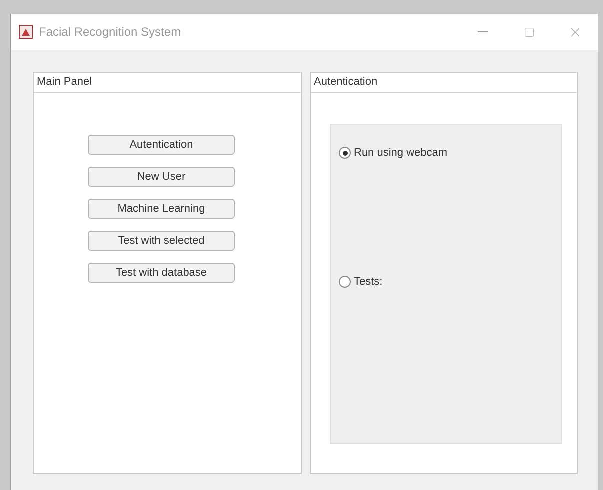  What do you see at coordinates (529, 32) in the screenshot?
I see `maximize-icon` at bounding box center [529, 32].